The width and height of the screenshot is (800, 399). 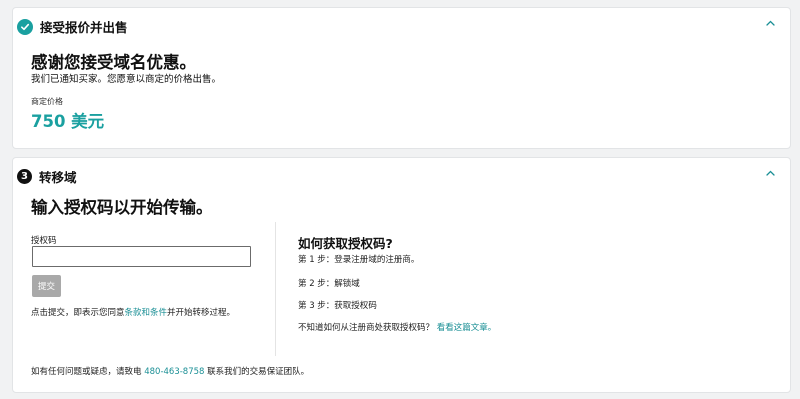 I want to click on column-divider, so click(x=275, y=289).